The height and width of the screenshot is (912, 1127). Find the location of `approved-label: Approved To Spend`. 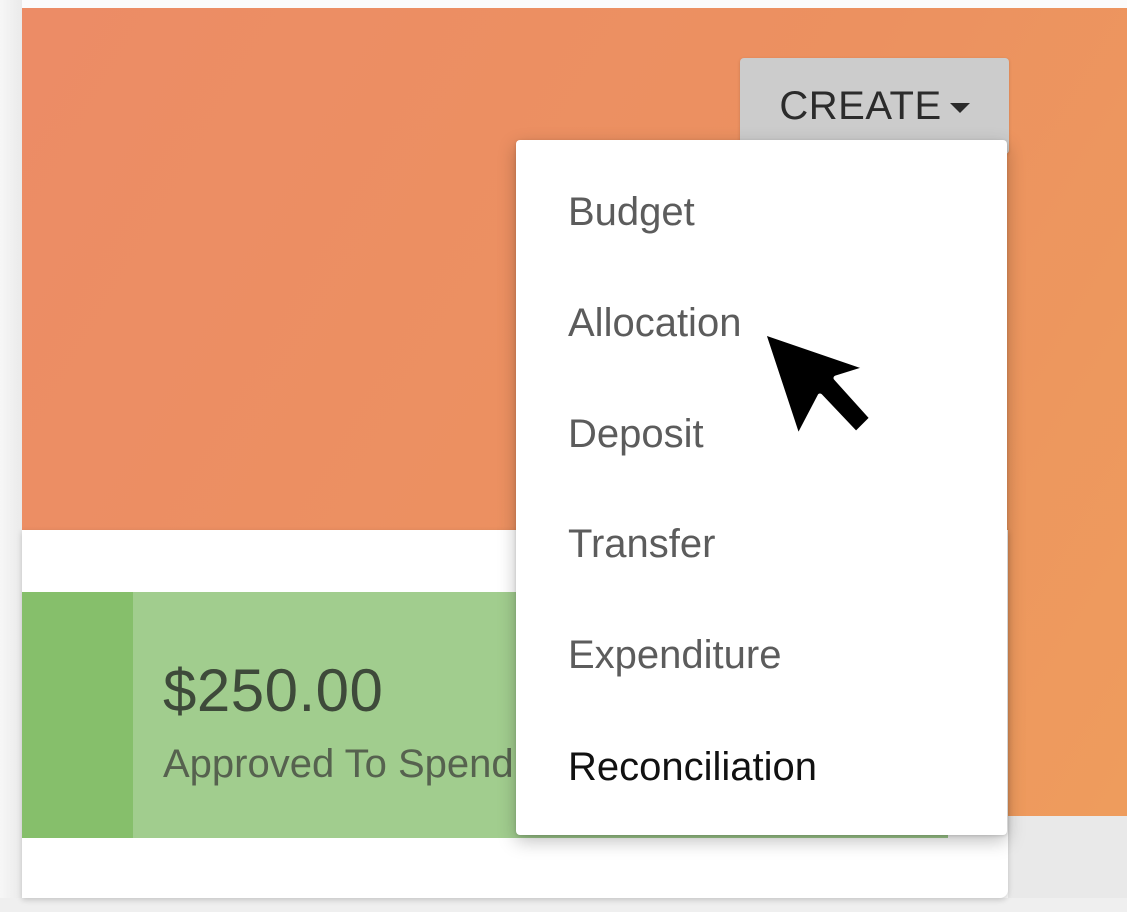

approved-label: Approved To Spend is located at coordinates (338, 764).